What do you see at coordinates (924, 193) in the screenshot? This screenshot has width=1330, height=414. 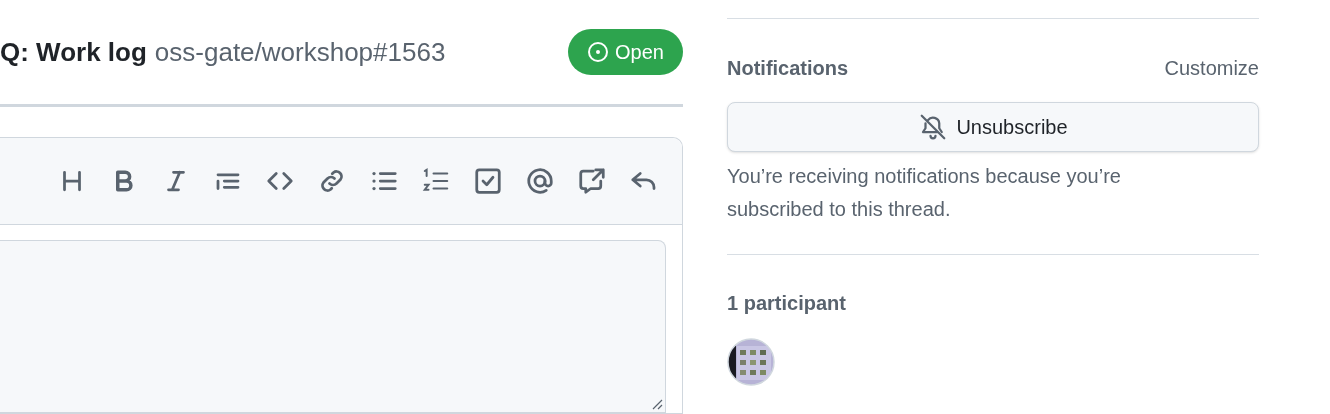 I see `subscription-note: You’re receiving notifications because you’re subscribed to this thread.` at bounding box center [924, 193].